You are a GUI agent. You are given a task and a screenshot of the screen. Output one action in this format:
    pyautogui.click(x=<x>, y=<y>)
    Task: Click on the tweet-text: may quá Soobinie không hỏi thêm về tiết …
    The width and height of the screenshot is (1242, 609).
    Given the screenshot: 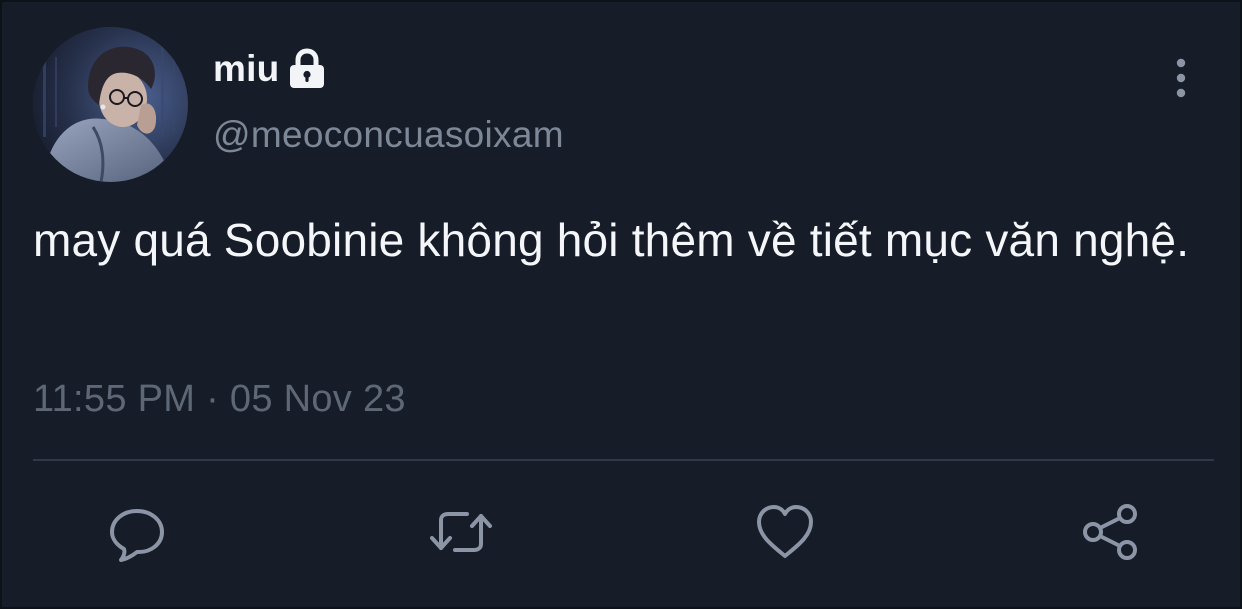 What is the action you would take?
    pyautogui.click(x=611, y=240)
    